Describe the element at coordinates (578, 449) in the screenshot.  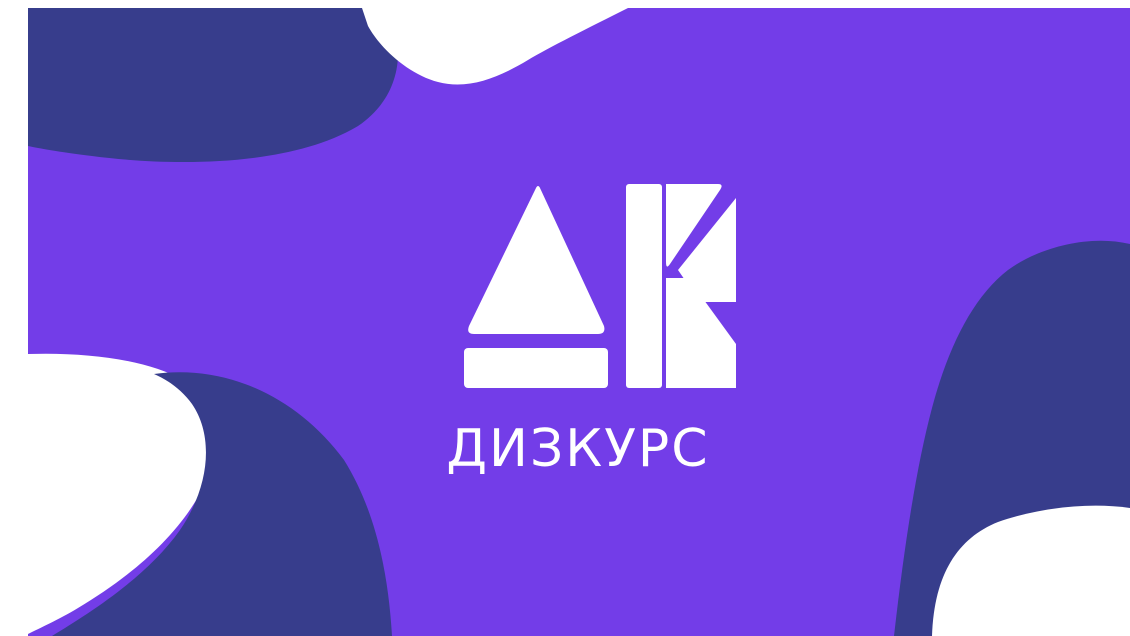
I see `brand-wordmark: ДИЗКУРС` at that location.